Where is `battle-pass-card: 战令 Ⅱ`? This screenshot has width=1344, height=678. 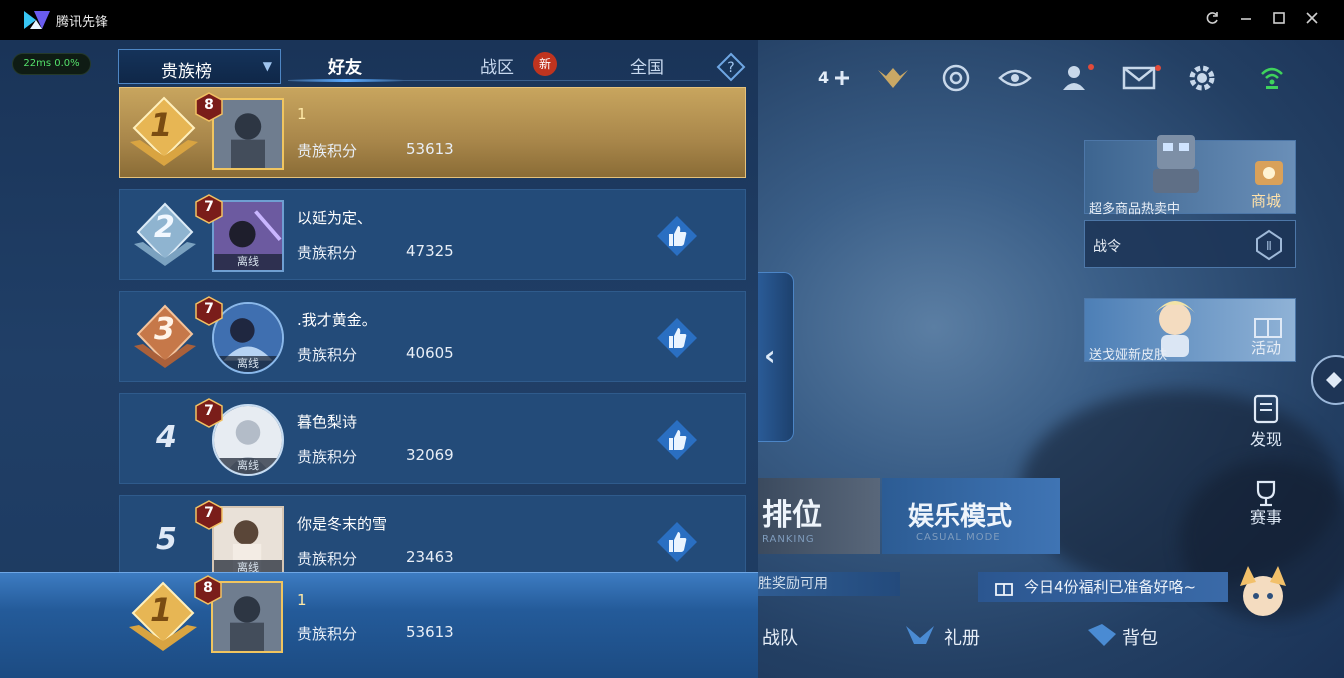
battle-pass-card: 战令 Ⅱ is located at coordinates (1190, 244).